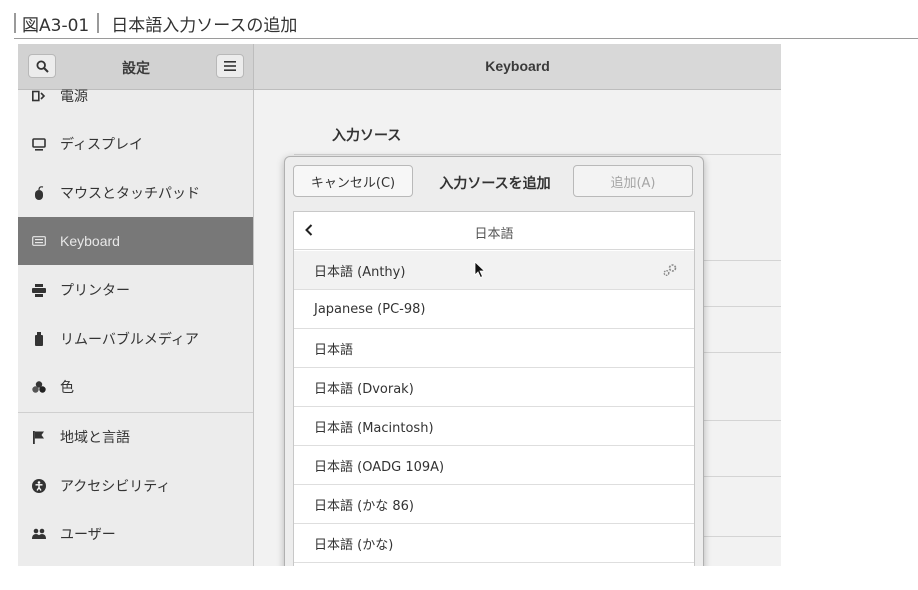  I want to click on list-item: 日本語 (Dvorak), so click(494, 387).